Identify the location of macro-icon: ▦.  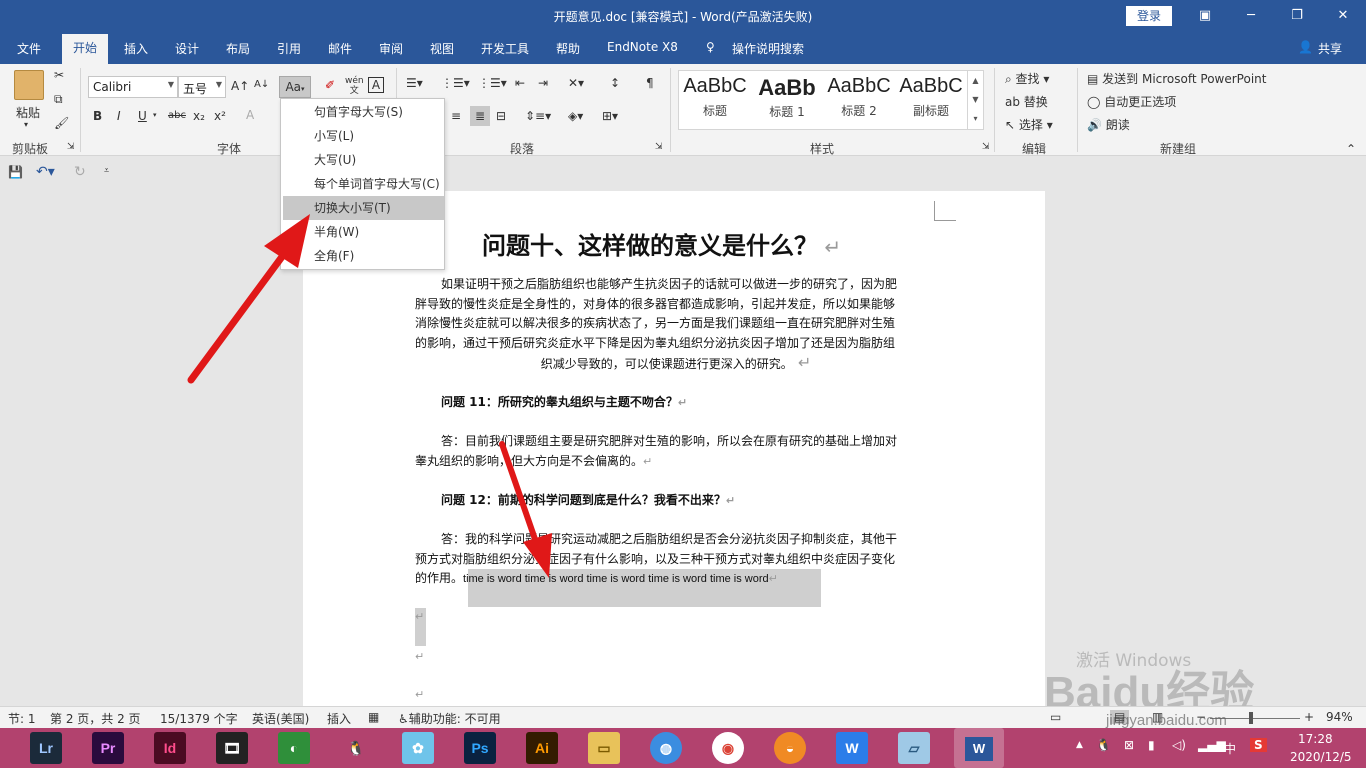
(373, 717).